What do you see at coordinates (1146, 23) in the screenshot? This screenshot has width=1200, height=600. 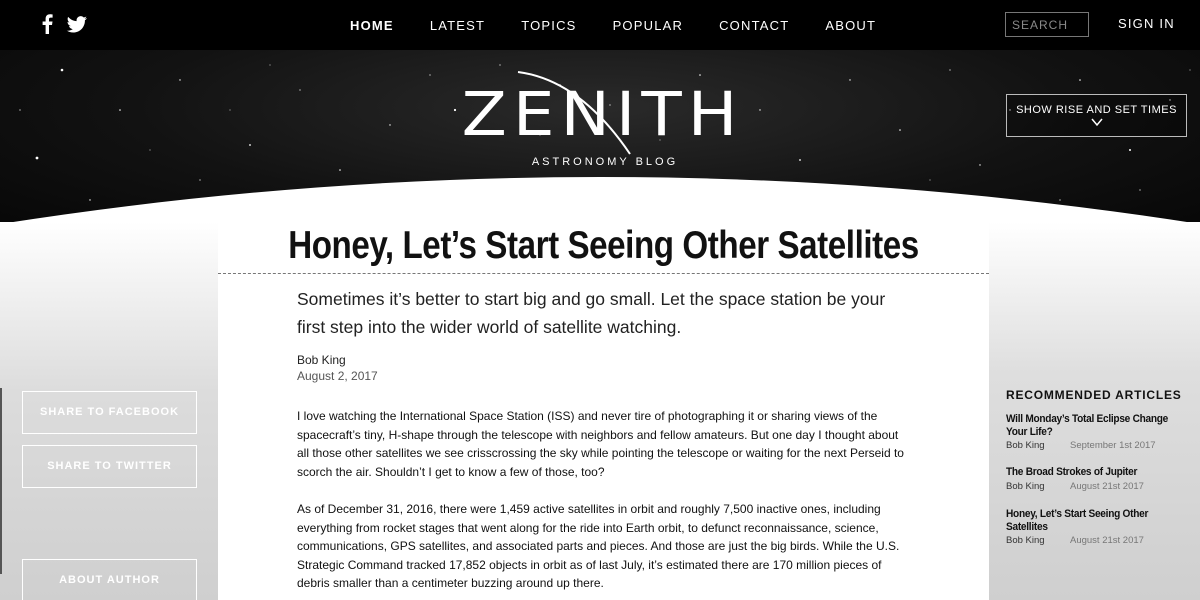 I see `sign-in-link: SIGN IN` at bounding box center [1146, 23].